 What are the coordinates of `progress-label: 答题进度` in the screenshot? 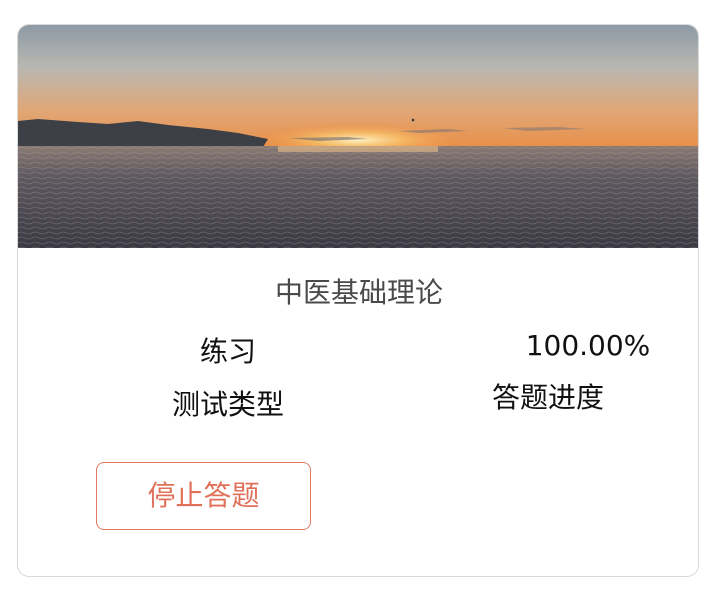 It's located at (547, 397).